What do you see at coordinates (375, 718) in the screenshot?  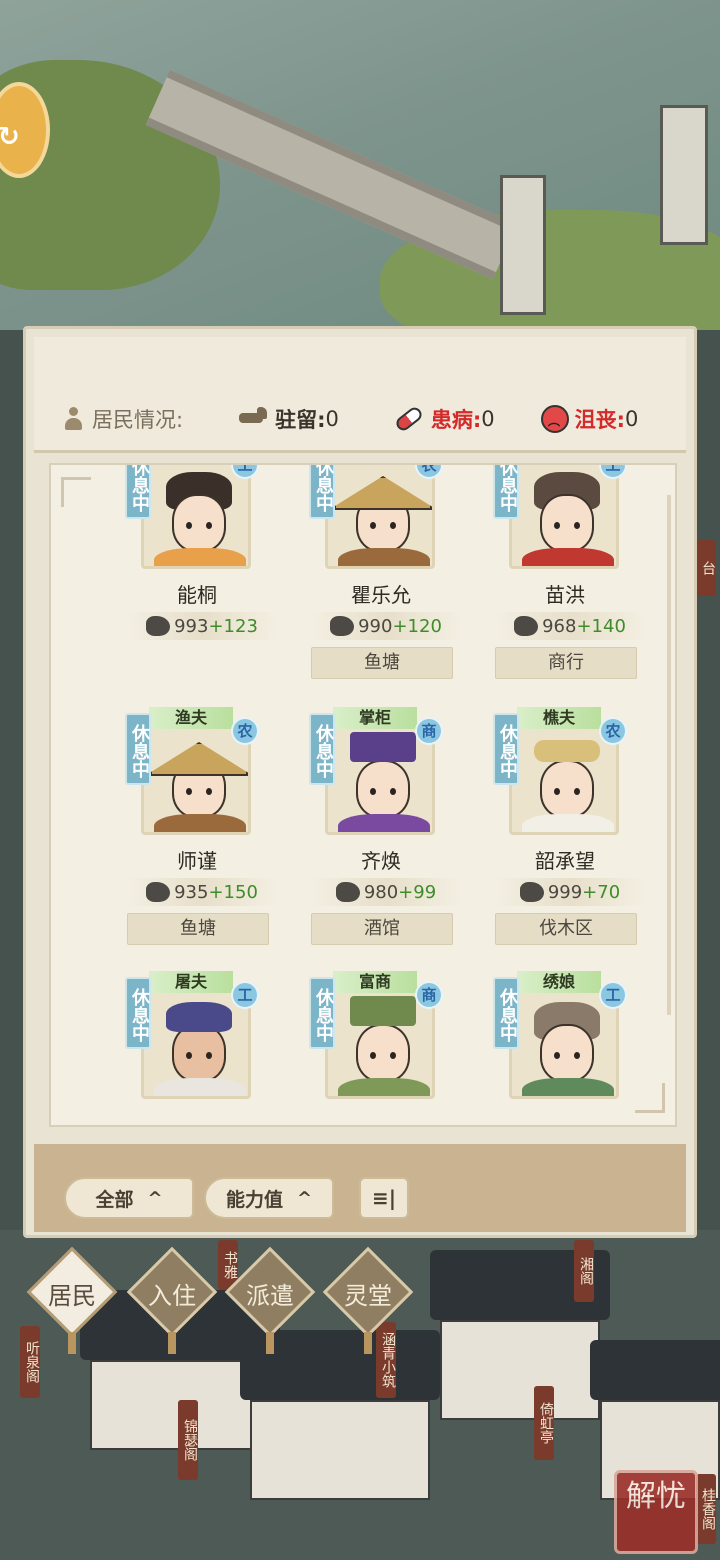 I see `job-title: 掌柜` at bounding box center [375, 718].